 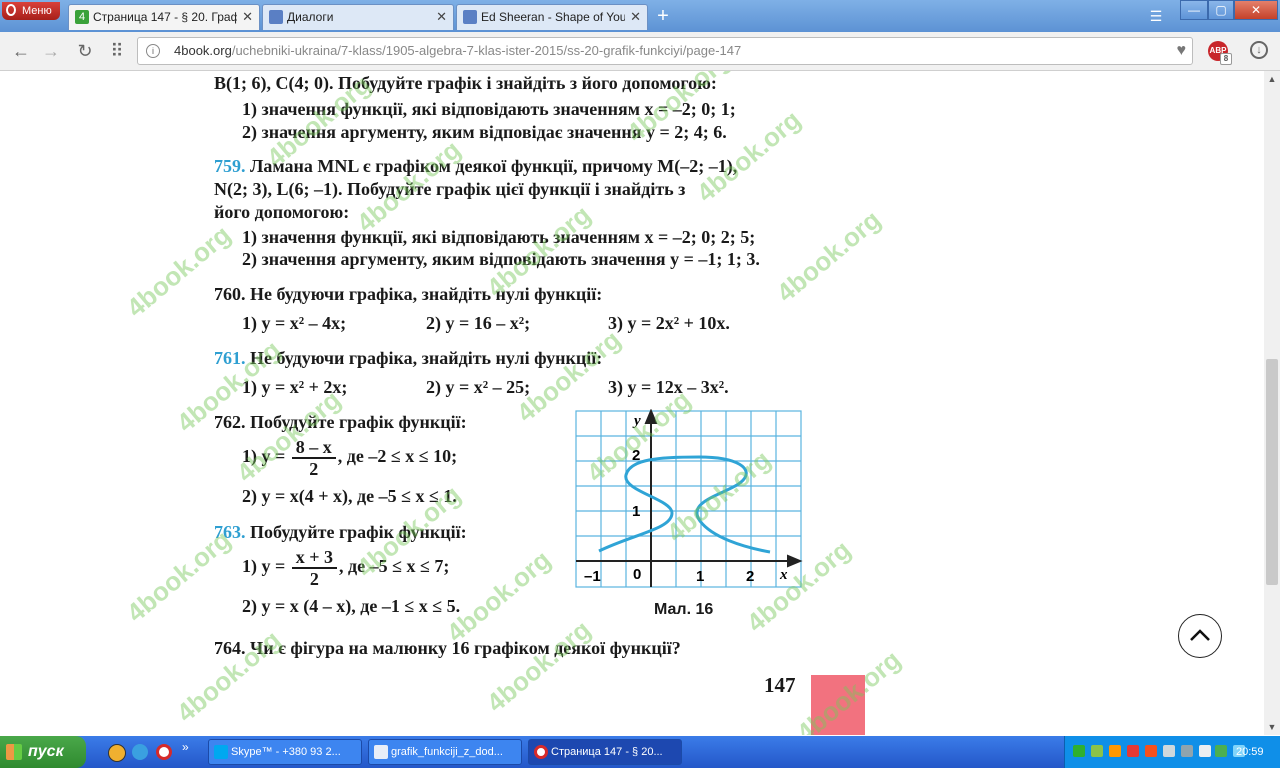 I want to click on minimize-button: —, so click(x=1194, y=10).